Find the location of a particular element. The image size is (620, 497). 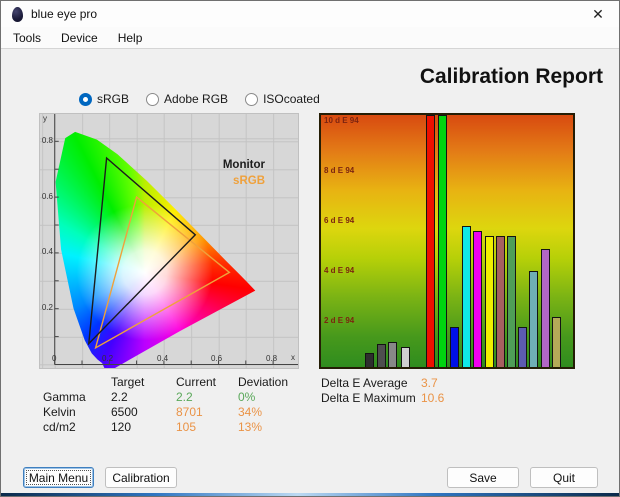

page-title: Calibration Report is located at coordinates (511, 76).